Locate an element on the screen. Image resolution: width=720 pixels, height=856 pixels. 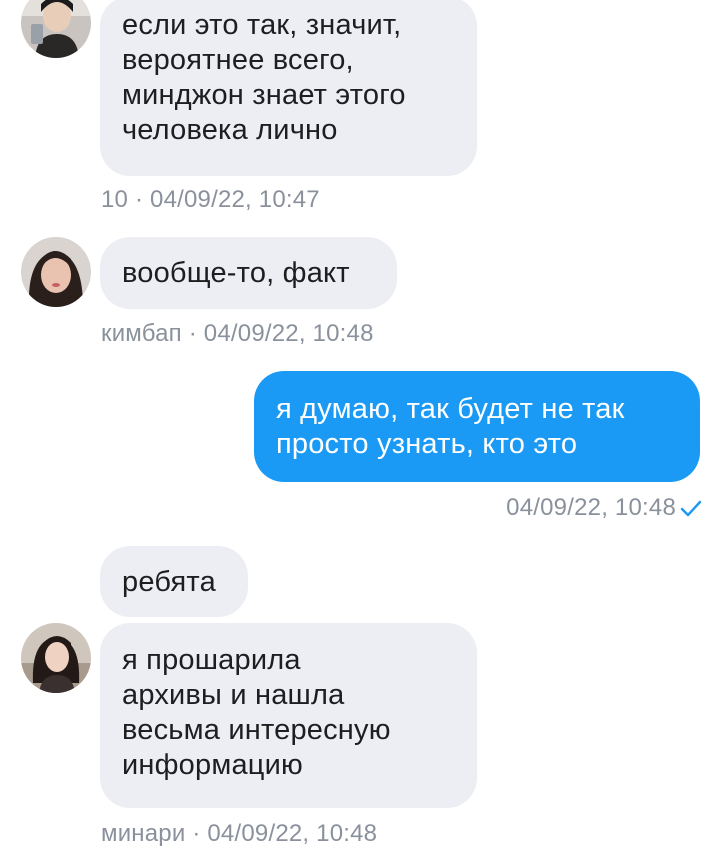
message-bubble-4: ребята is located at coordinates (174, 581).